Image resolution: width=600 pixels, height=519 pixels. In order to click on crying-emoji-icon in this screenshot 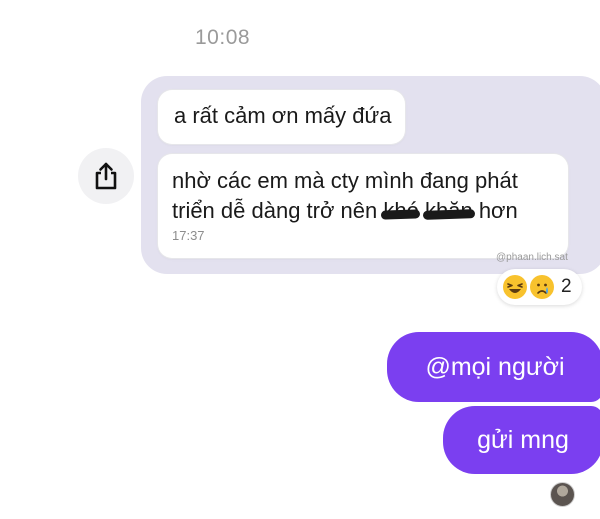, I will do `click(542, 287)`.